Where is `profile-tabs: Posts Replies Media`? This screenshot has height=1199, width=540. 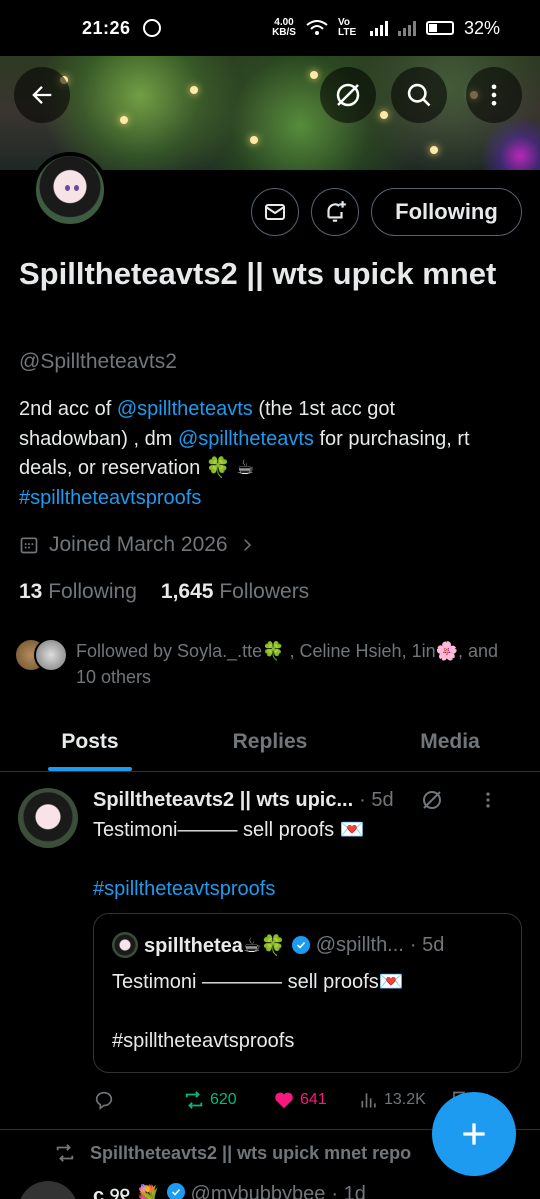 profile-tabs: Posts Replies Media is located at coordinates (270, 742).